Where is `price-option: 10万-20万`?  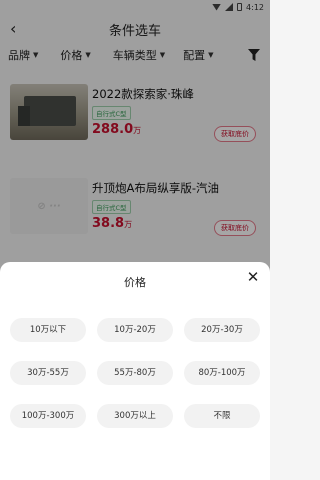 price-option: 10万-20万 is located at coordinates (135, 330).